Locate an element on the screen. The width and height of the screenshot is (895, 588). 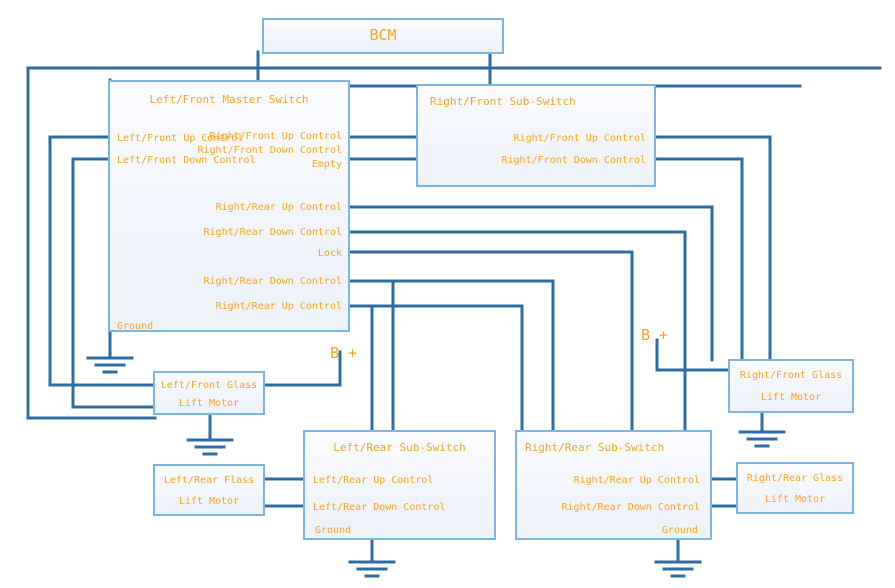
rfsub-pin-down: Right/Front Down Control is located at coordinates (574, 160).